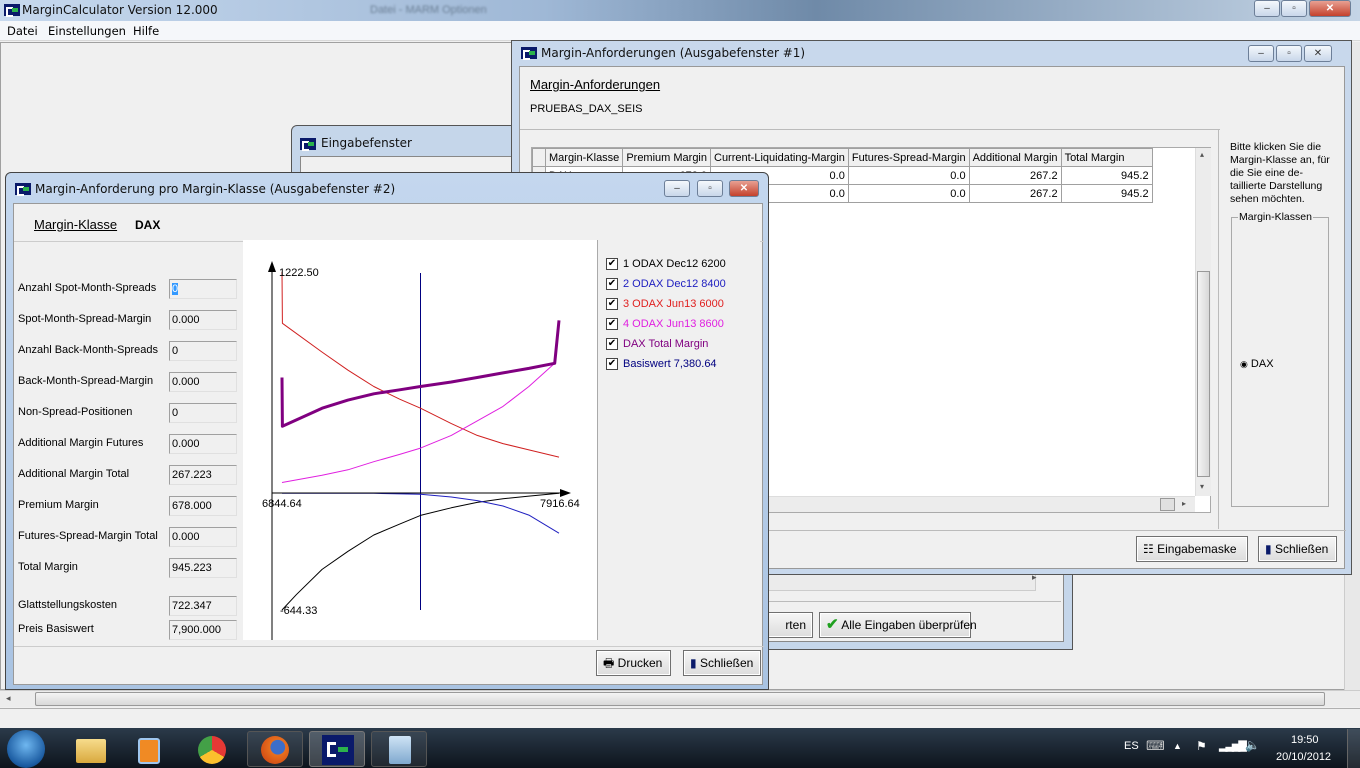 The image size is (1360, 768). I want to click on taskbar-media-player-icon, so click(148, 749).